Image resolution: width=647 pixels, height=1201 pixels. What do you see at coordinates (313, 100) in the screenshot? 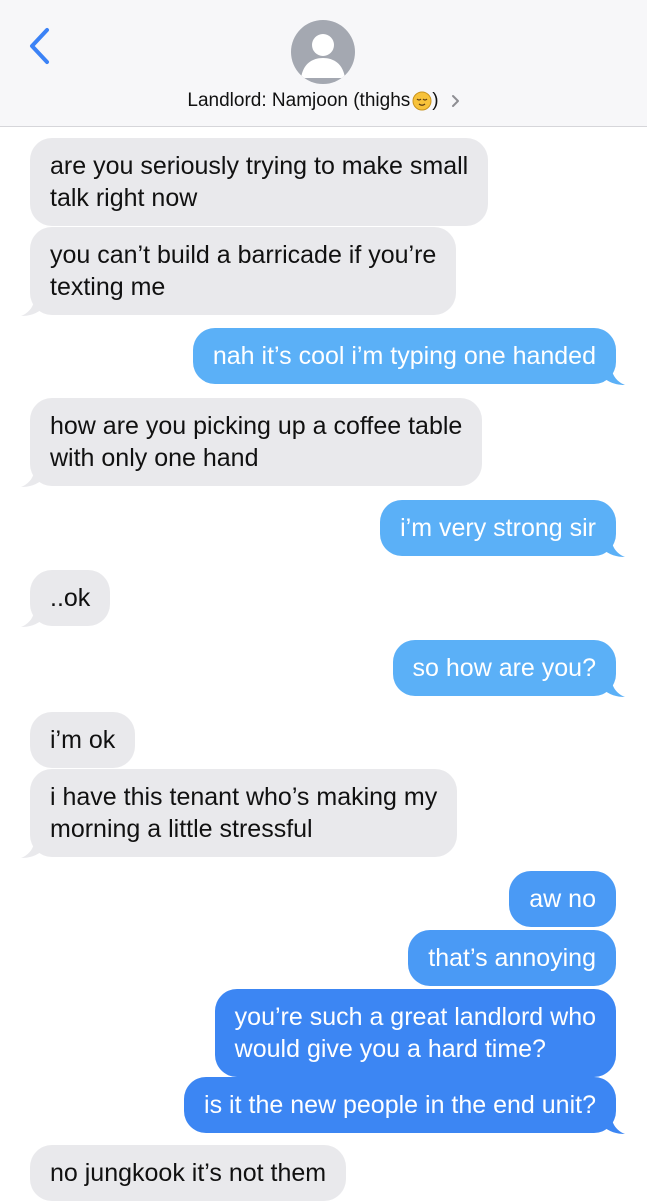
I see `contact-name: Landlord: Namjoon (thighs )` at bounding box center [313, 100].